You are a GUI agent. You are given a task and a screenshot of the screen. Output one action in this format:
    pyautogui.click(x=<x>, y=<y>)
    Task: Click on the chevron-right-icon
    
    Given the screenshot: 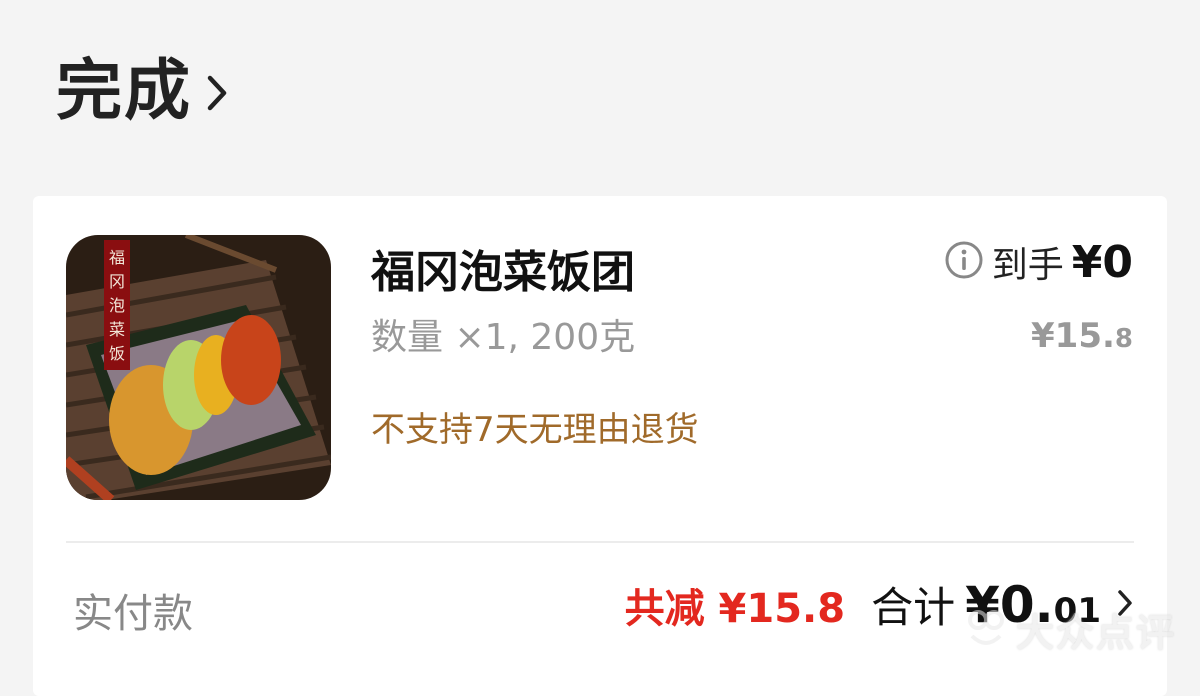 What is the action you would take?
    pyautogui.click(x=217, y=95)
    